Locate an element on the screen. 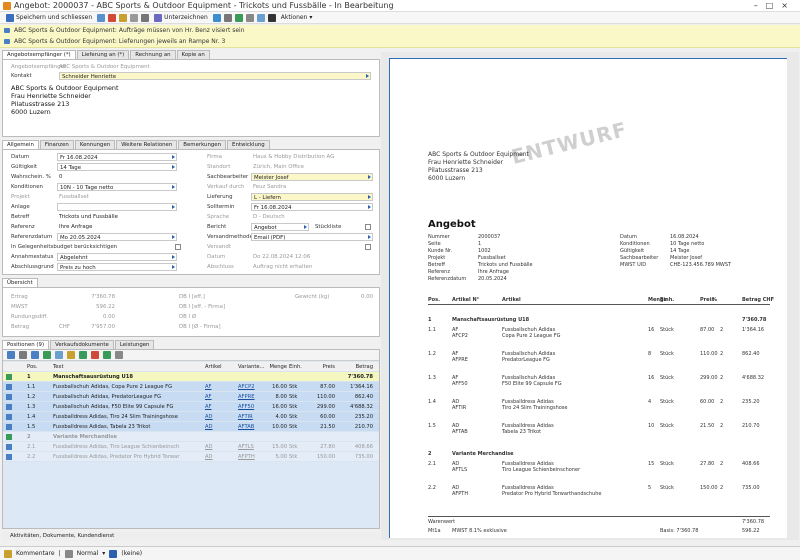 The width and height of the screenshot is (800, 560). view-icon is located at coordinates (271, 17).